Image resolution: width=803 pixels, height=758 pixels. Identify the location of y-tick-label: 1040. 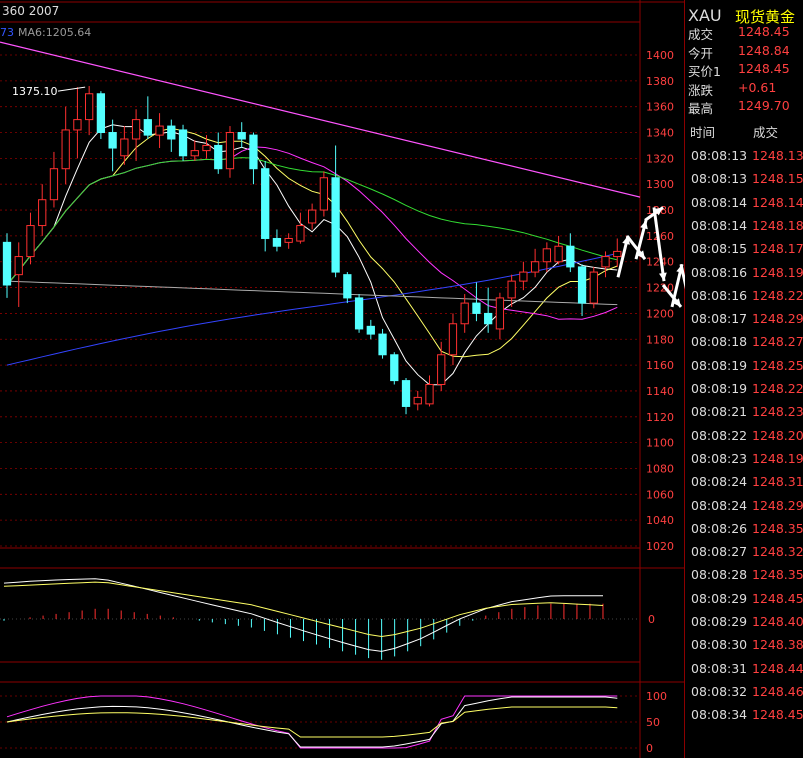
(660, 520).